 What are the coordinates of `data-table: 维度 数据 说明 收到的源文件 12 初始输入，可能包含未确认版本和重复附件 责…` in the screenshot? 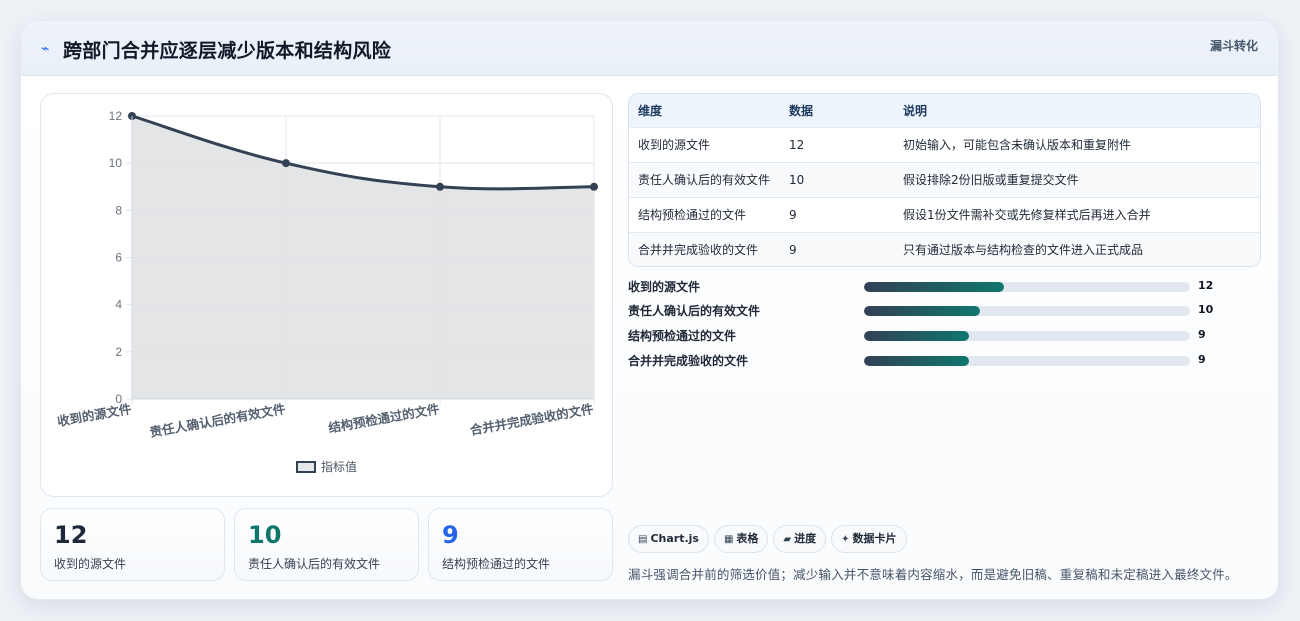 It's located at (944, 180).